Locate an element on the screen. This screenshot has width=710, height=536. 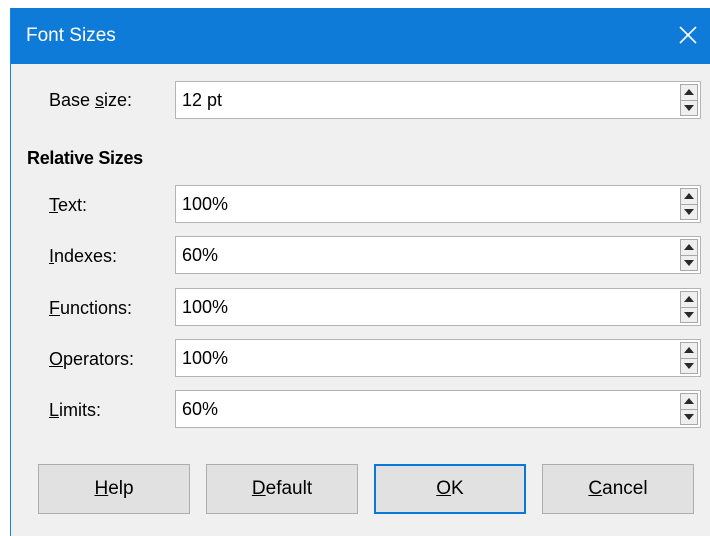
base-size-label-post: ize: is located at coordinates (118, 100).